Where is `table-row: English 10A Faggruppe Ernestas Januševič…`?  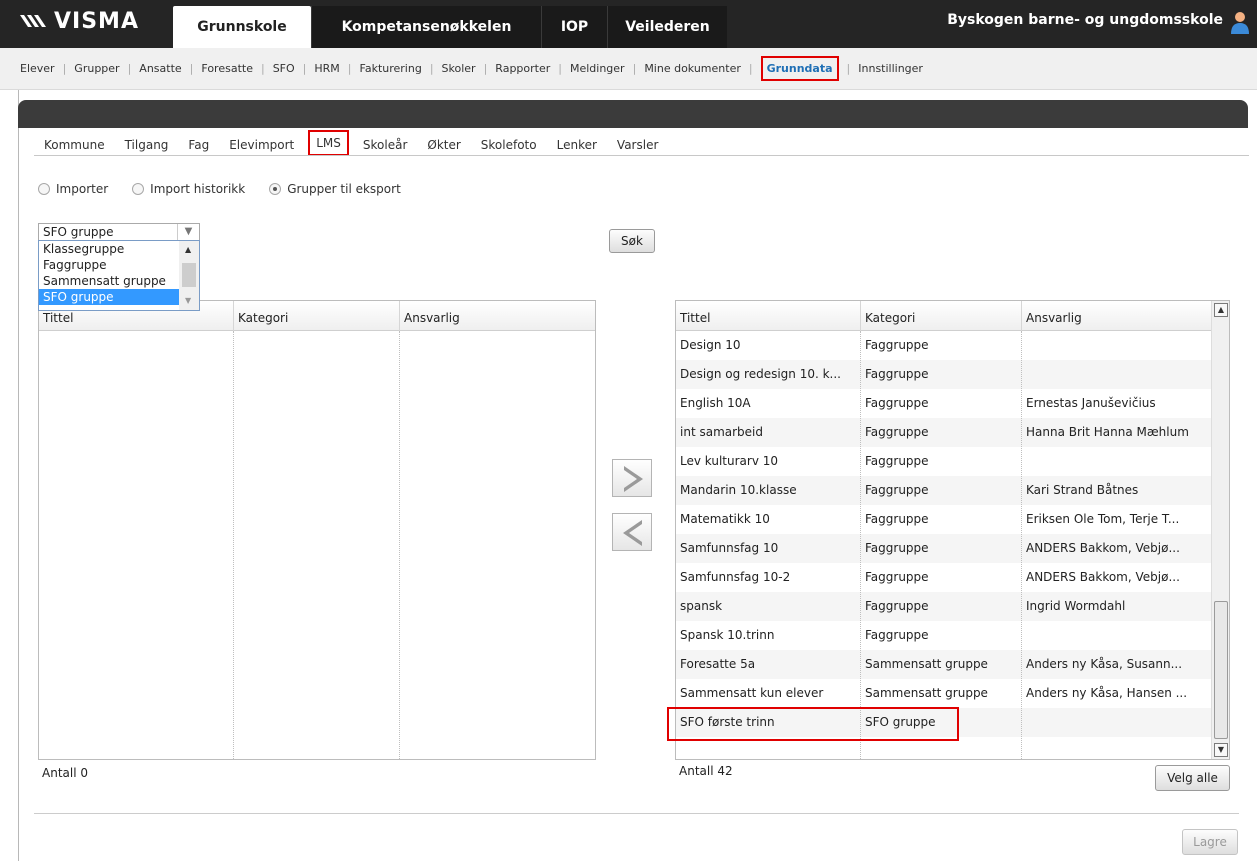 table-row: English 10A Faggruppe Ernestas Januševič… is located at coordinates (944, 403).